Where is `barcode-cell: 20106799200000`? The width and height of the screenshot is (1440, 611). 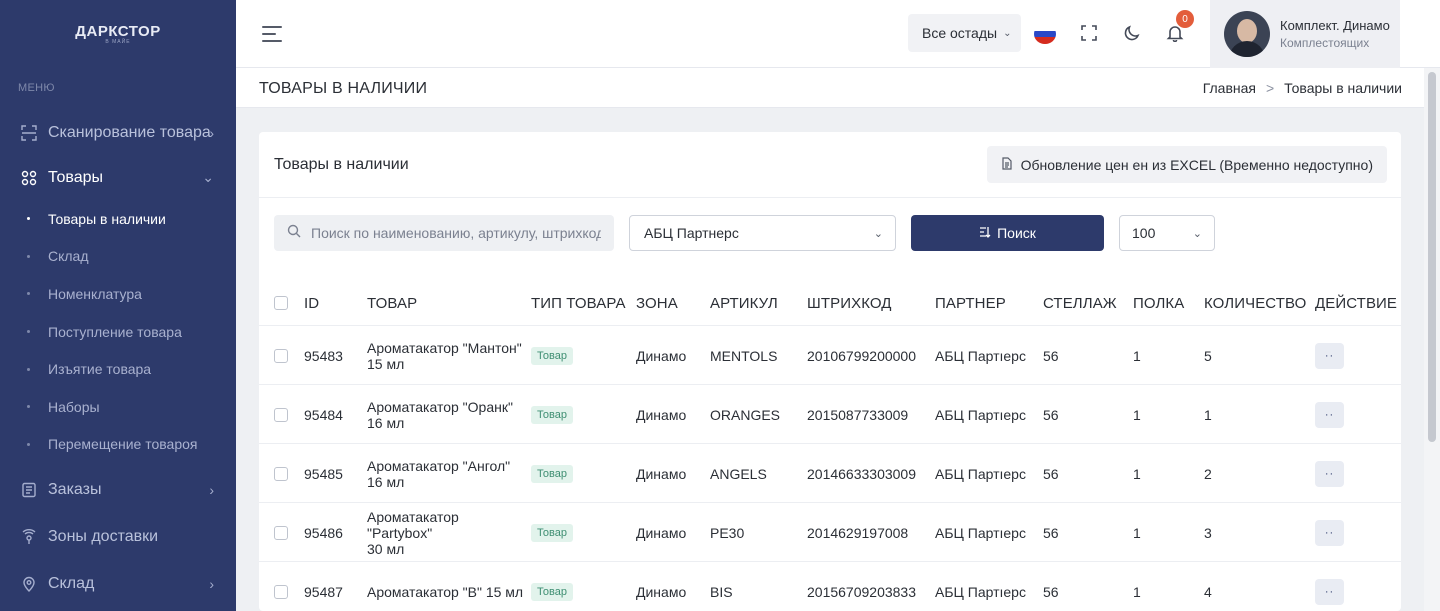 barcode-cell: 20106799200000 is located at coordinates (862, 355).